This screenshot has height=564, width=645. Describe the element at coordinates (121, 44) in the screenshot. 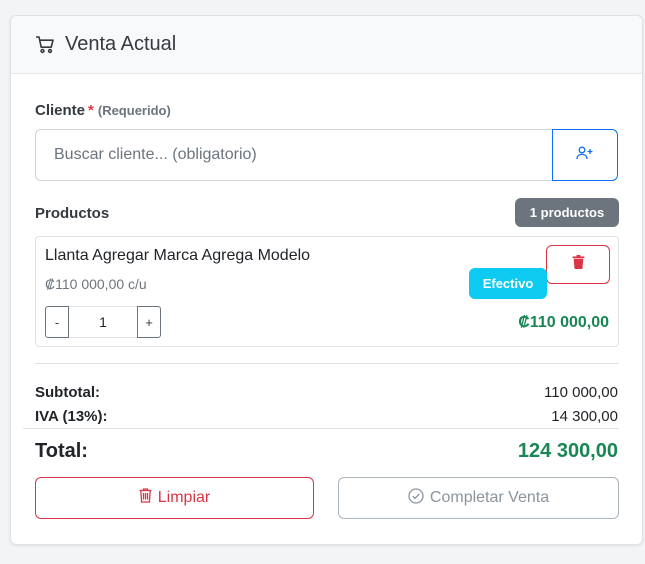

I see `page-title: Venta Actual` at that location.